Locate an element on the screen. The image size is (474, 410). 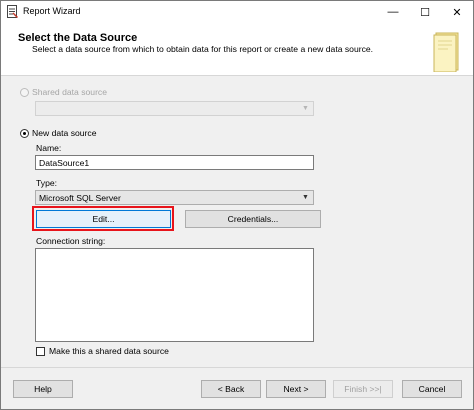
name-label: Name: is located at coordinates (49, 148).